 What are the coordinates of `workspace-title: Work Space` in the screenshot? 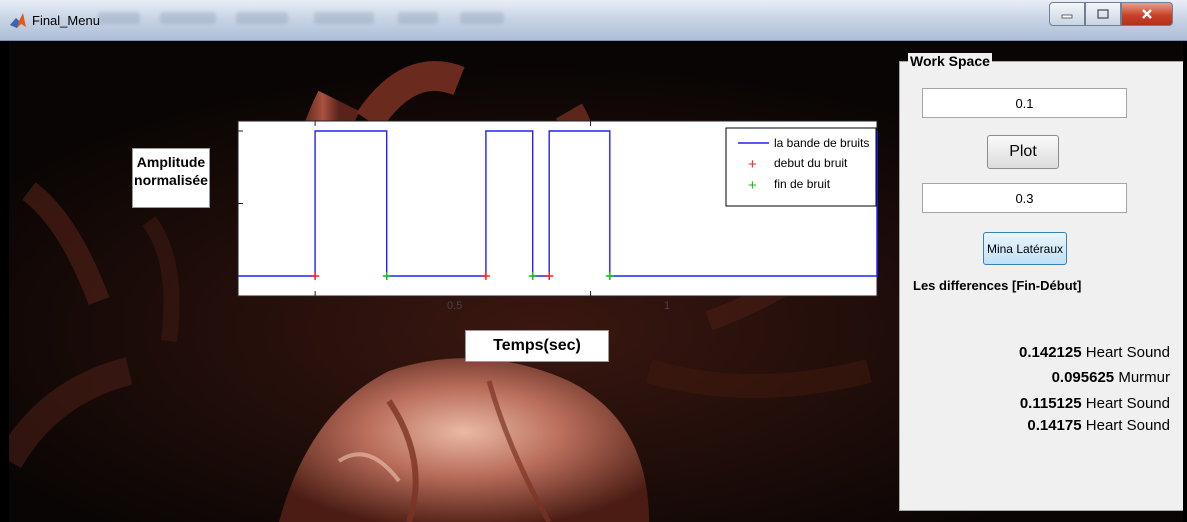 It's located at (950, 61).